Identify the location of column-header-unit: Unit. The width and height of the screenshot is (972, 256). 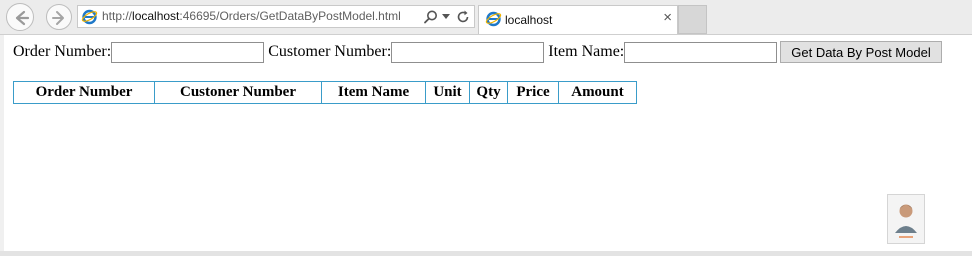
(447, 92).